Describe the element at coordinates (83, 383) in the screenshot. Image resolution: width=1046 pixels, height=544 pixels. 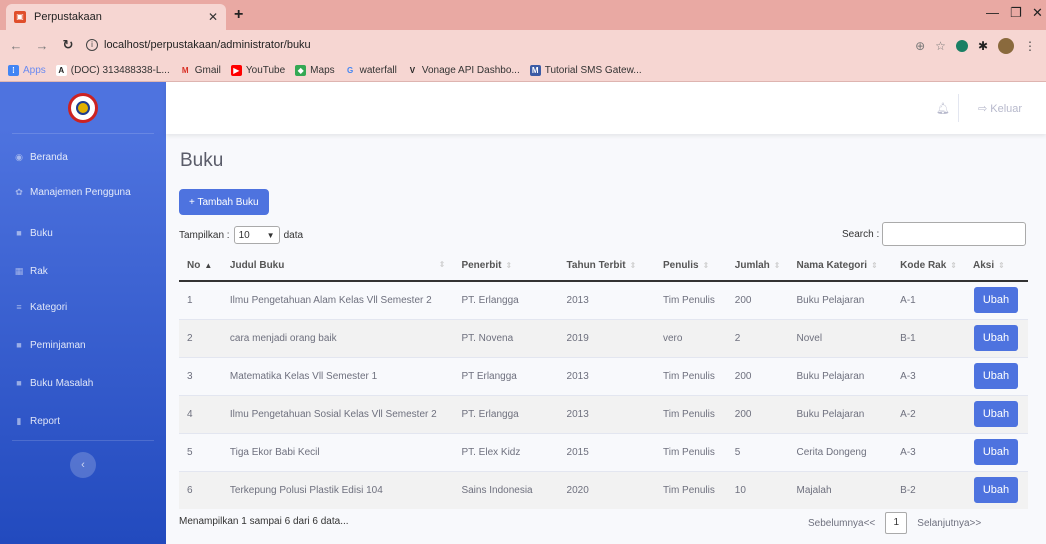
I see `sidebar-item-buku-masalah: ■ Buku Masalah` at that location.